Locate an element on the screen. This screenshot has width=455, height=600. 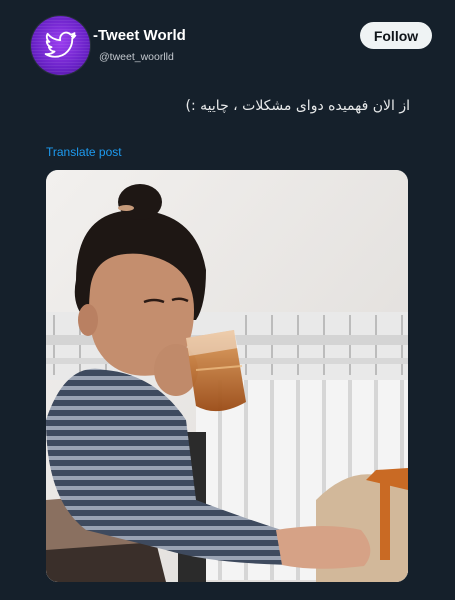
follow-button: Follow is located at coordinates (396, 35).